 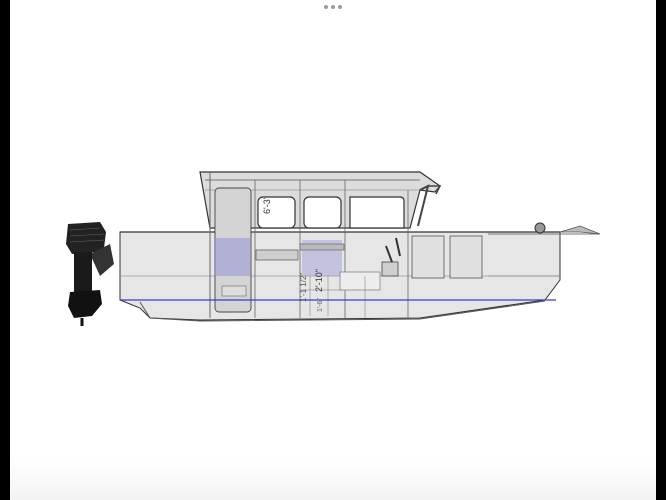 What do you see at coordinates (90, 274) in the screenshot?
I see `outboard-motor-icon` at bounding box center [90, 274].